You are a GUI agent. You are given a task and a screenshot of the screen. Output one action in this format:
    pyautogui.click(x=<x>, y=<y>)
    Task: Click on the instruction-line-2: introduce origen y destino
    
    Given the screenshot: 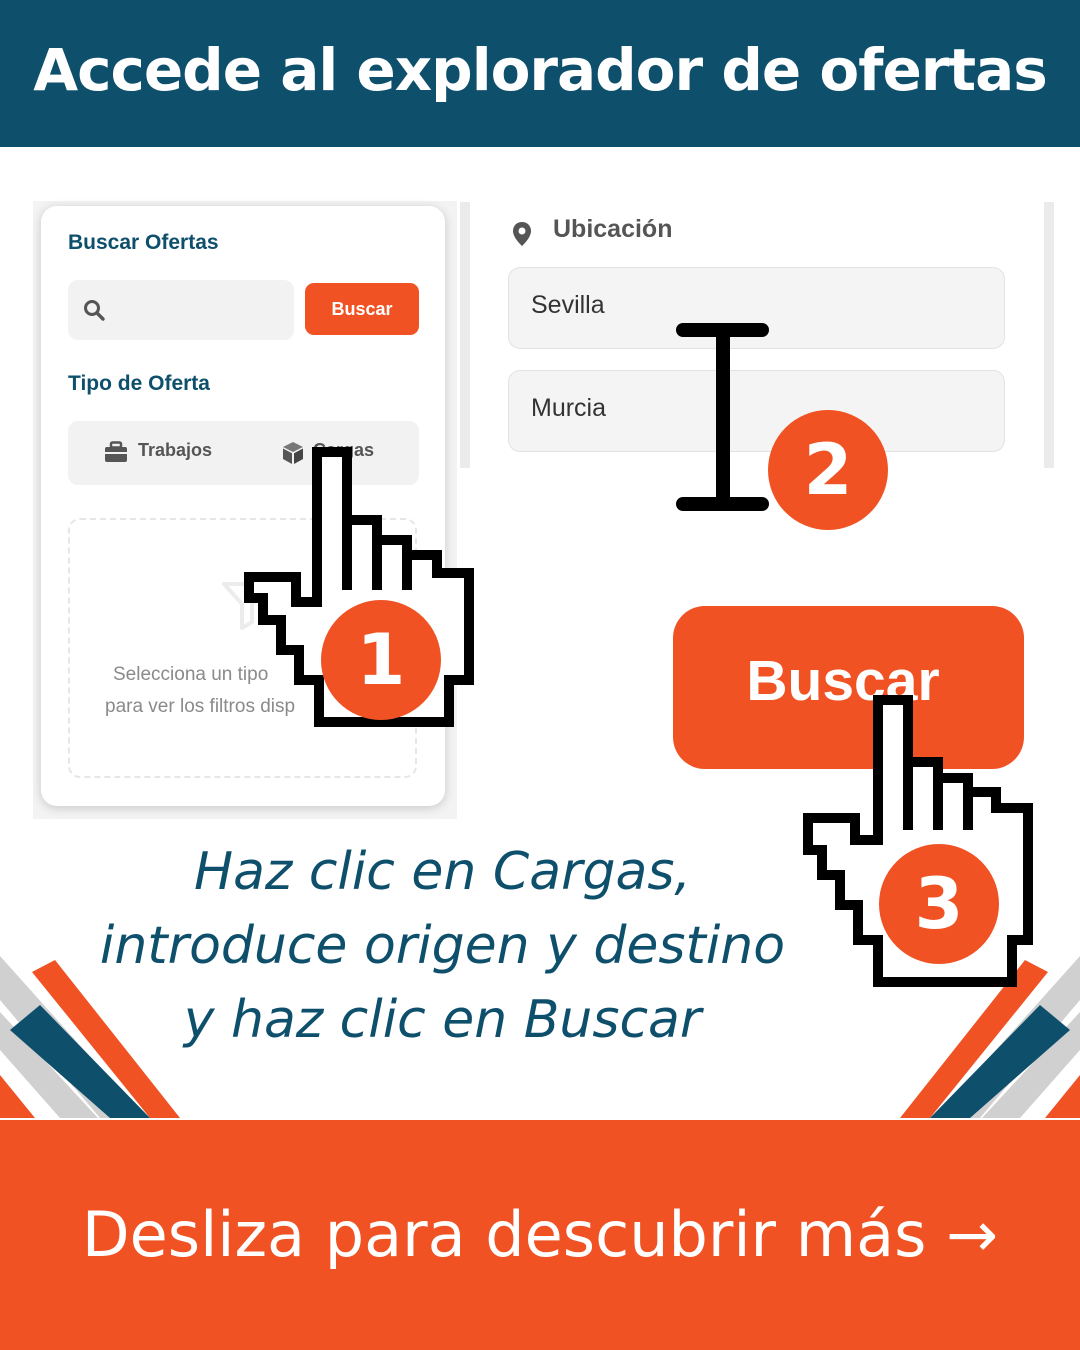 What is the action you would take?
    pyautogui.click(x=442, y=946)
    